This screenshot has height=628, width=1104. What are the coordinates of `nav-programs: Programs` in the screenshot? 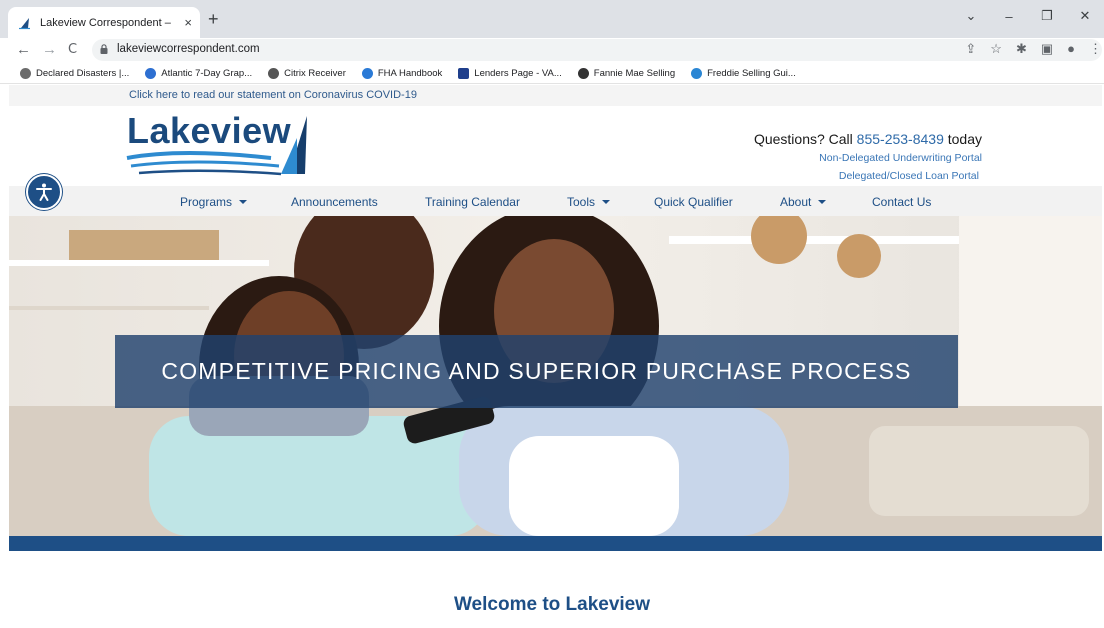 It's located at (214, 202).